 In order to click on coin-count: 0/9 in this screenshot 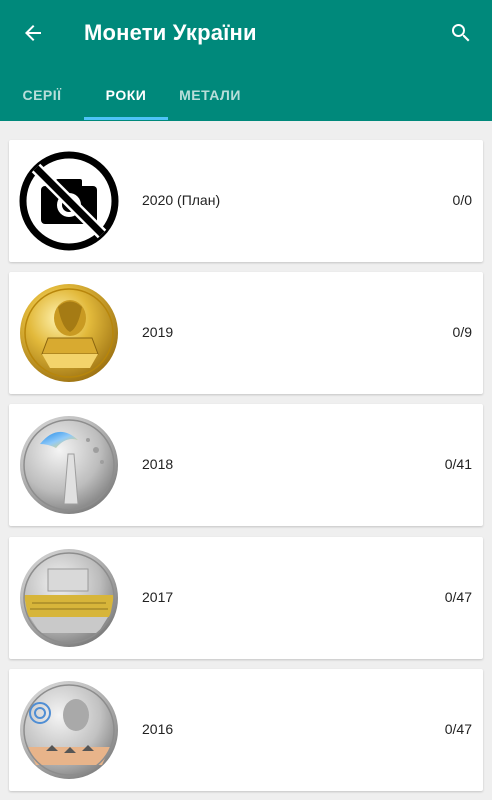, I will do `click(462, 332)`.